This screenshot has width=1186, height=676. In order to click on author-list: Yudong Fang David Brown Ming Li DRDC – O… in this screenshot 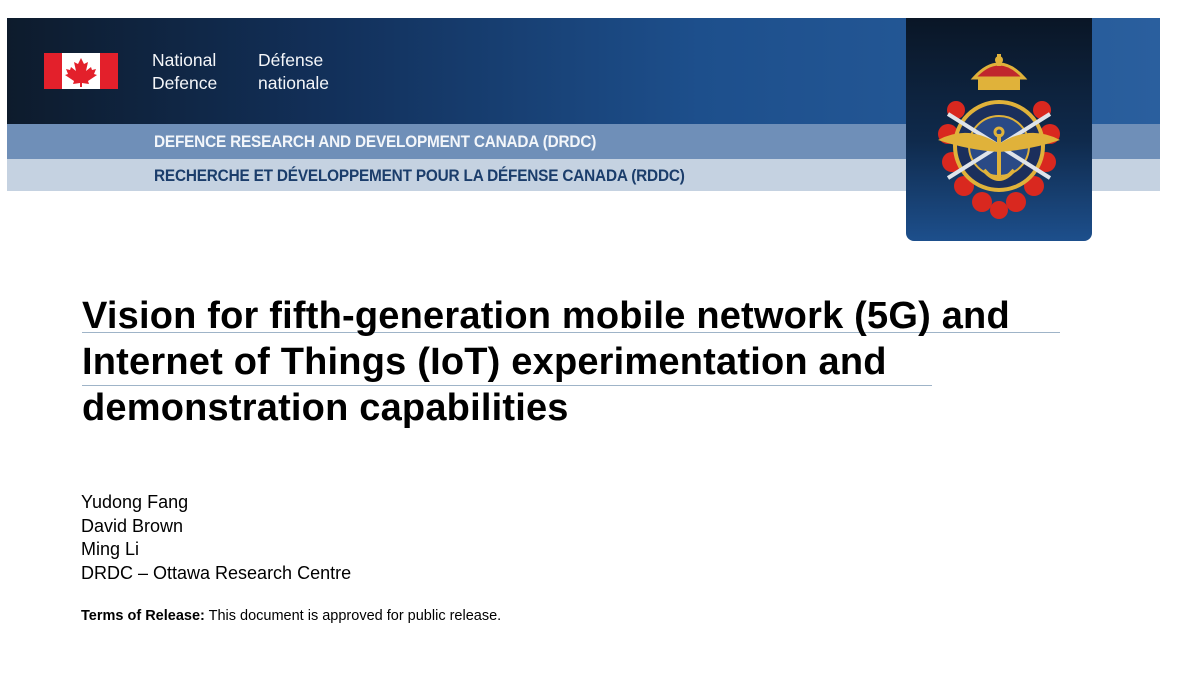, I will do `click(216, 538)`.